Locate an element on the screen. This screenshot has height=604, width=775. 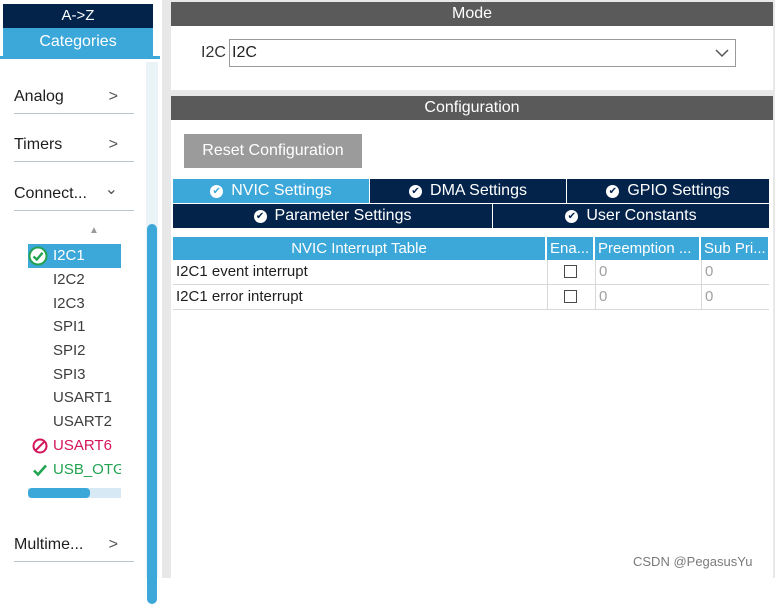
vertical-scrollbar-thumb is located at coordinates (152, 414).